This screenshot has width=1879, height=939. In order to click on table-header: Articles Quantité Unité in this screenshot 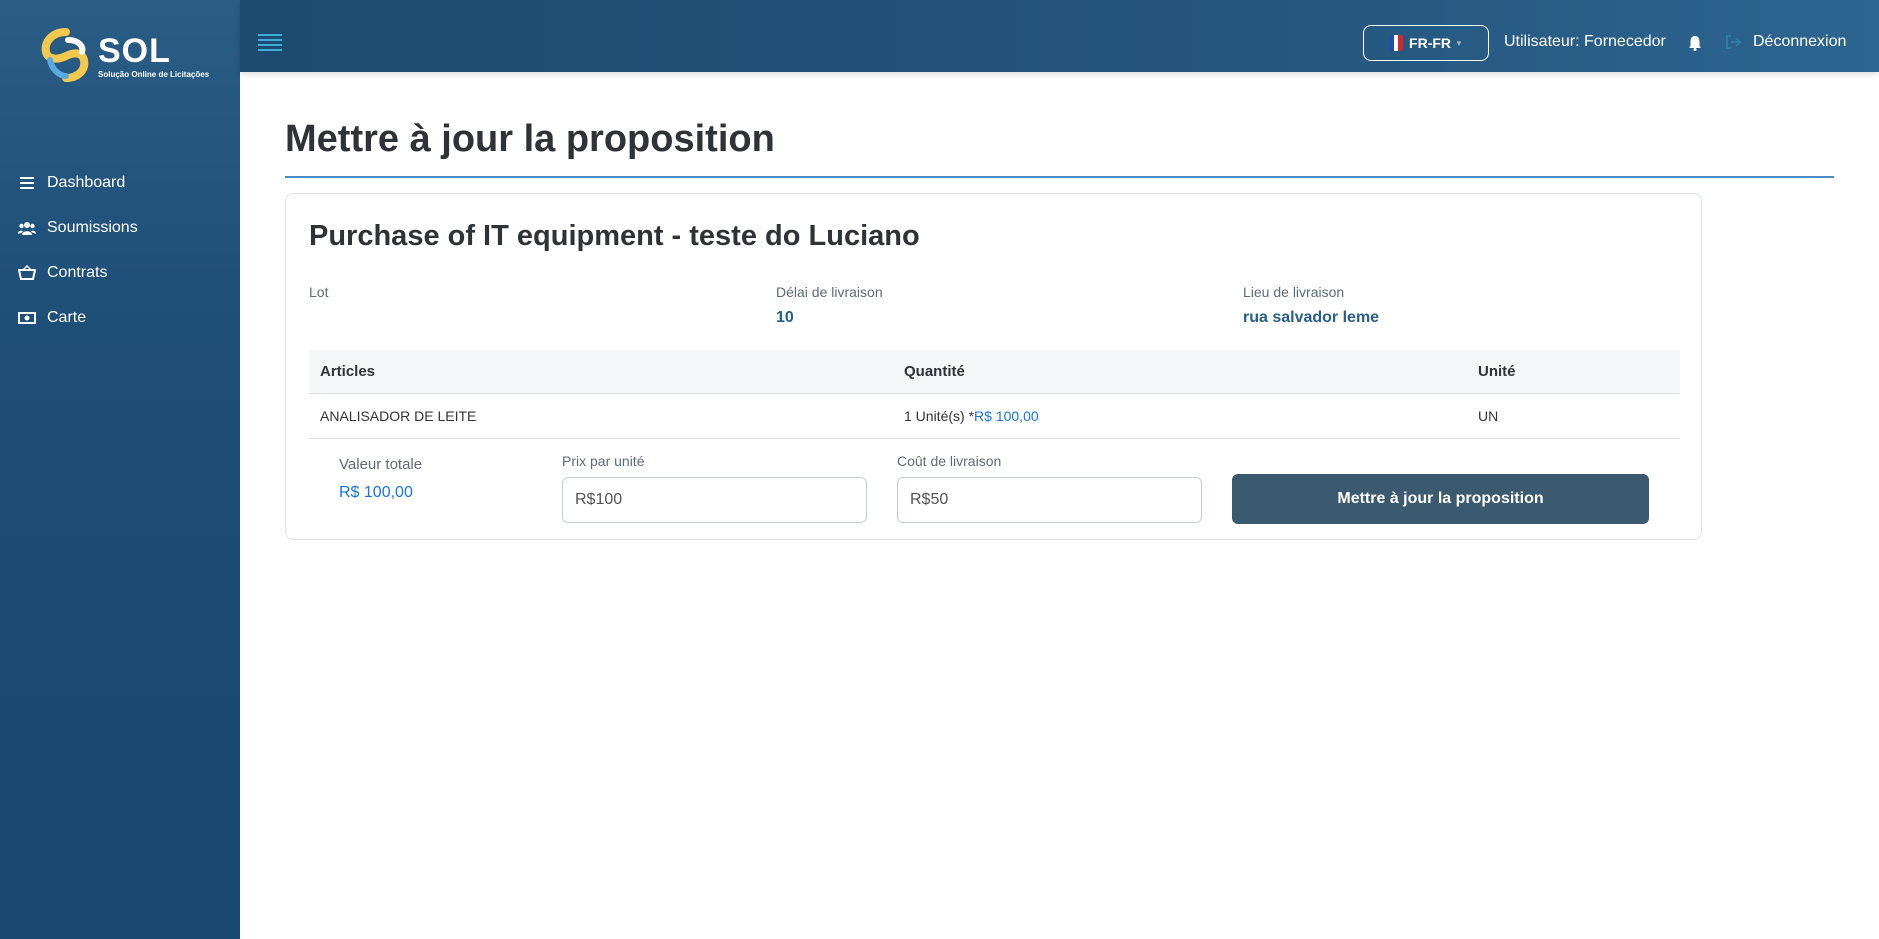, I will do `click(994, 372)`.